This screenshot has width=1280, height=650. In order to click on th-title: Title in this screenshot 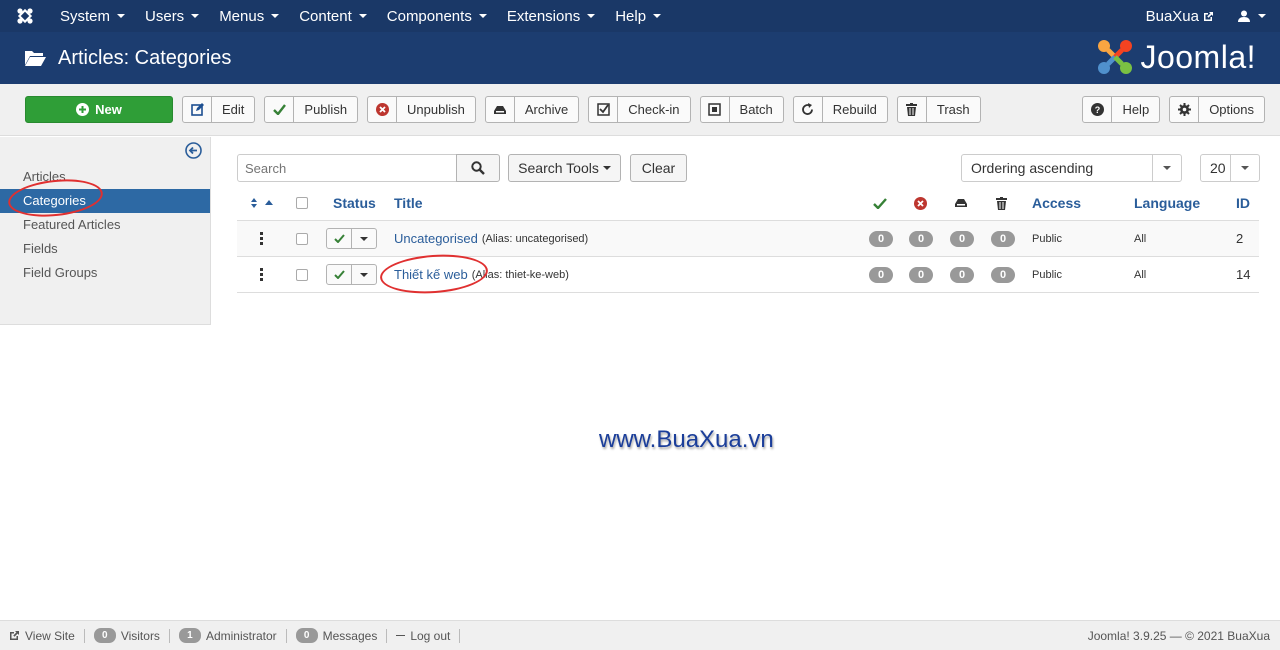, I will do `click(408, 203)`.